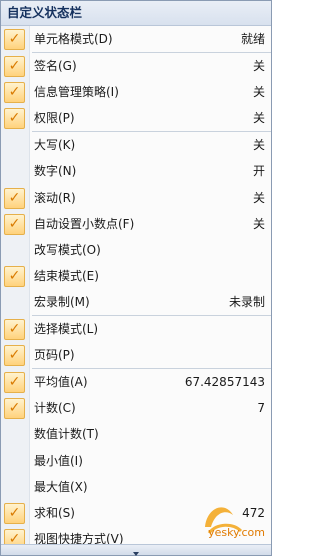  What do you see at coordinates (136, 382) in the screenshot?
I see `menu-item: ✓ 平均值(A) 67.42857143` at bounding box center [136, 382].